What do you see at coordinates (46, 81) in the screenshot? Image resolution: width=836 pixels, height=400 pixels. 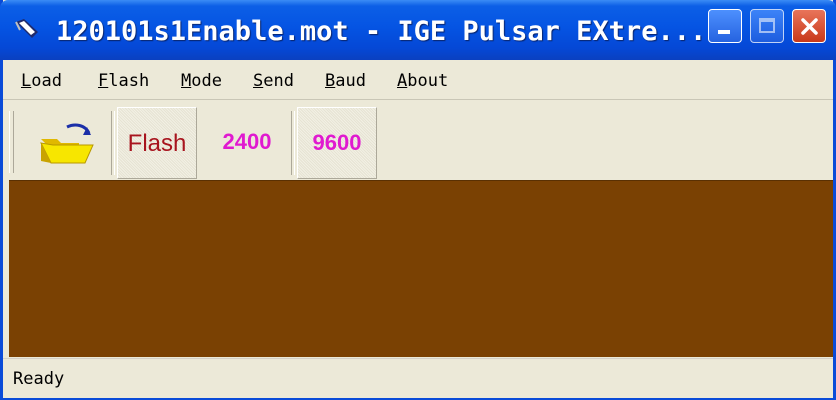 I see `menu-load-label: oad` at bounding box center [46, 81].